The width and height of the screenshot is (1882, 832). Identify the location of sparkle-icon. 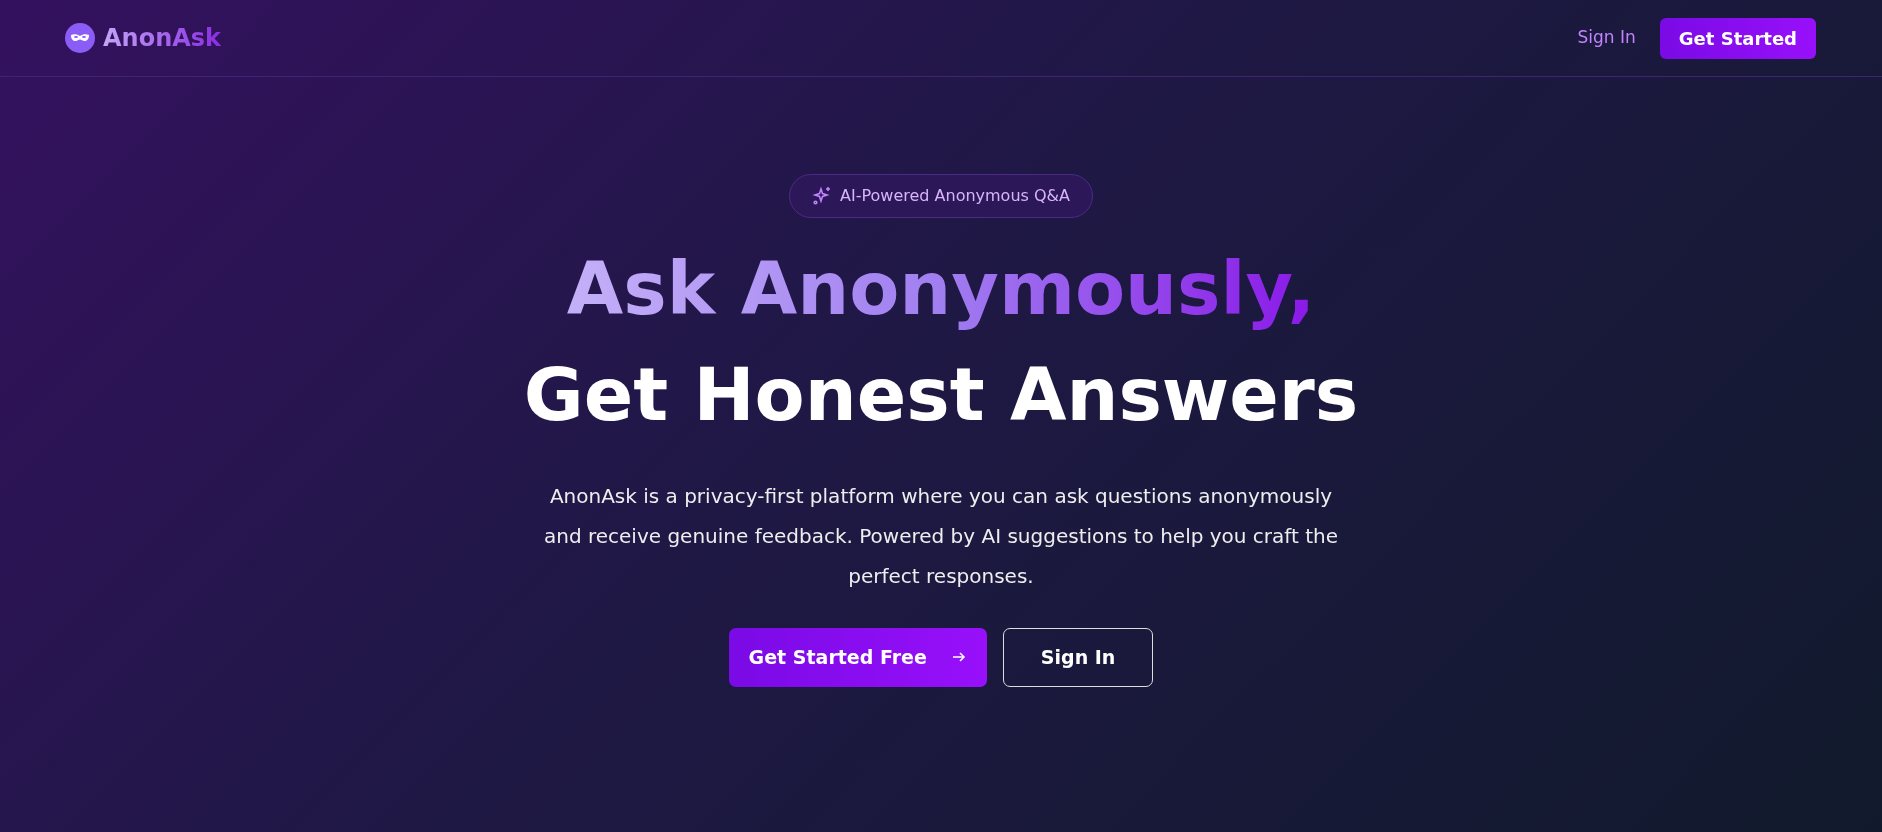
(822, 196).